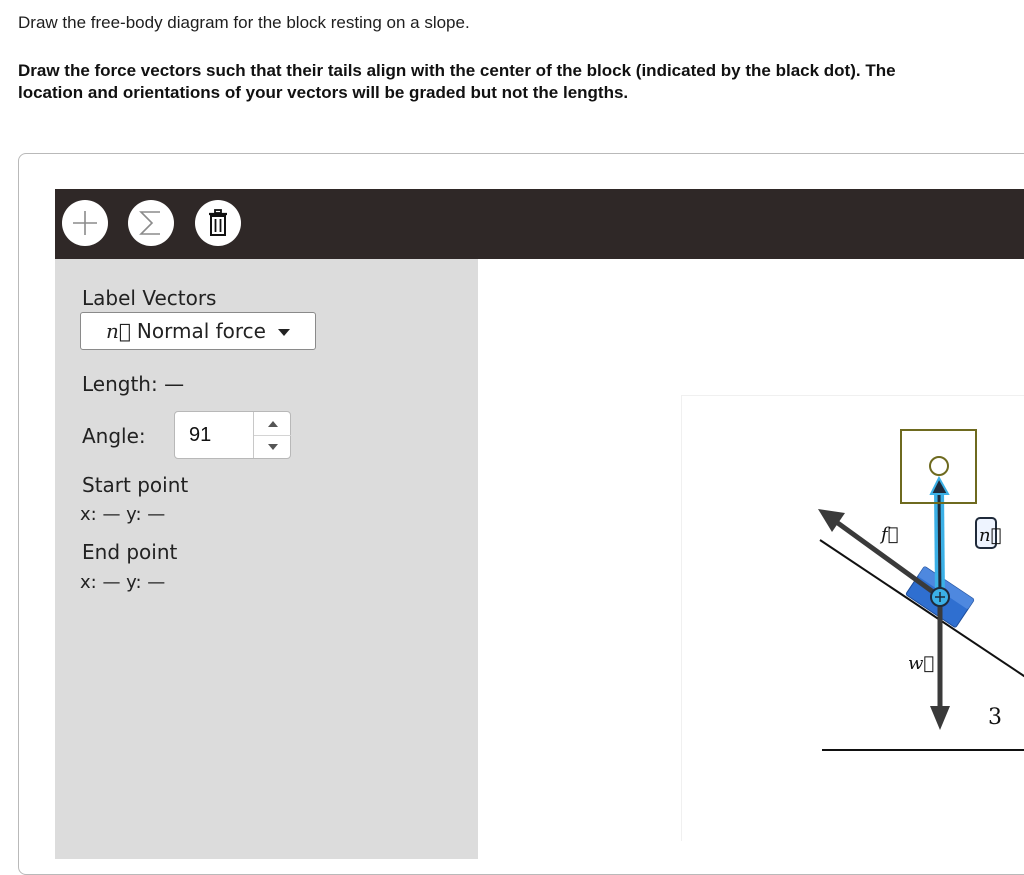 The image size is (1024, 875). What do you see at coordinates (995, 717) in the screenshot?
I see `slope-angle-label: 3` at bounding box center [995, 717].